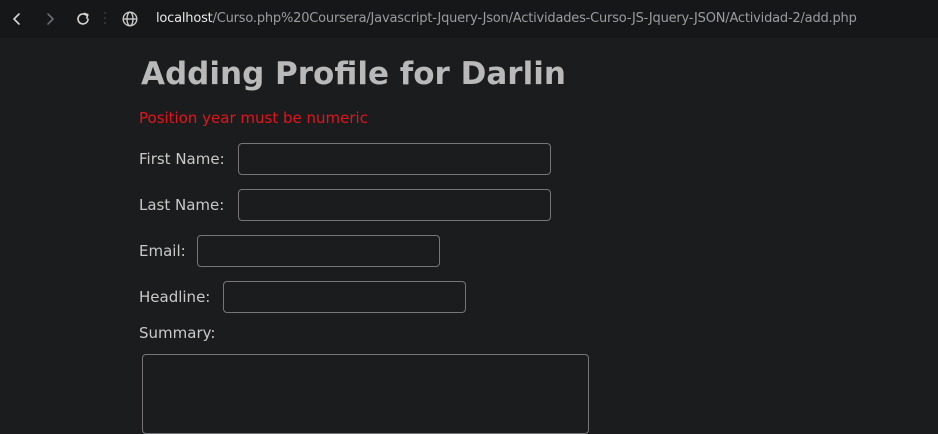 This screenshot has height=434, width=938. I want to click on headline-label: Headline:, so click(175, 297).